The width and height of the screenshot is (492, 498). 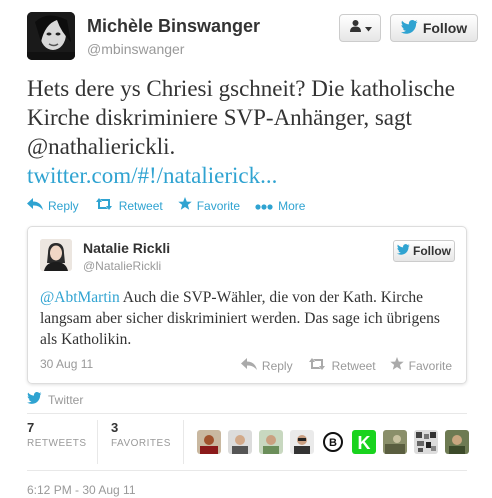 I want to click on embedded-avatar, so click(x=56, y=255).